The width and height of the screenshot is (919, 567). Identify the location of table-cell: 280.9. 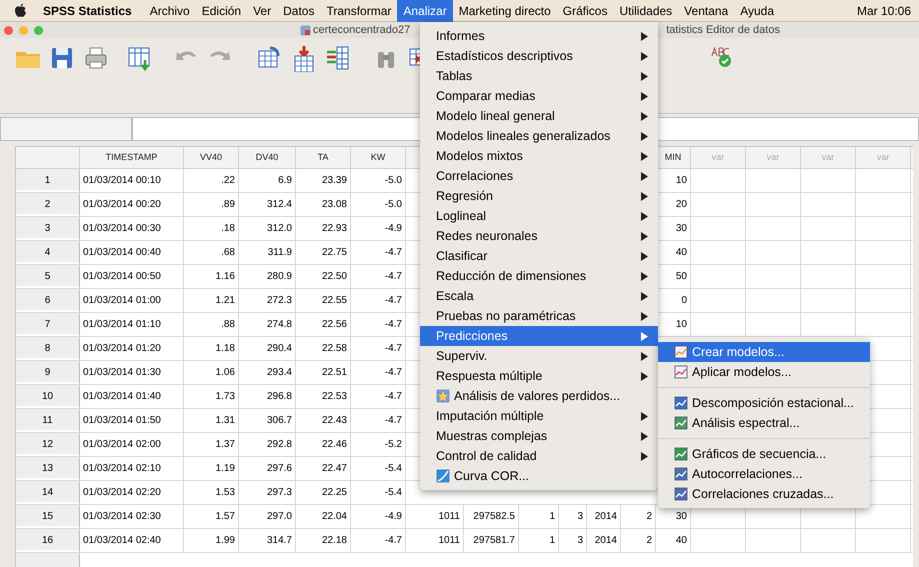
(267, 276).